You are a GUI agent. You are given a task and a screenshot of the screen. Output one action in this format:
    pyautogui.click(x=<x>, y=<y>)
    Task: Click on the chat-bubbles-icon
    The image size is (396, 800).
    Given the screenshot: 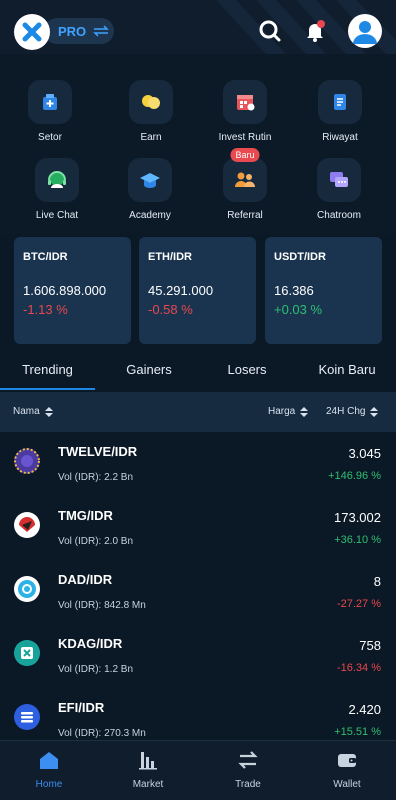 What is the action you would take?
    pyautogui.click(x=339, y=179)
    